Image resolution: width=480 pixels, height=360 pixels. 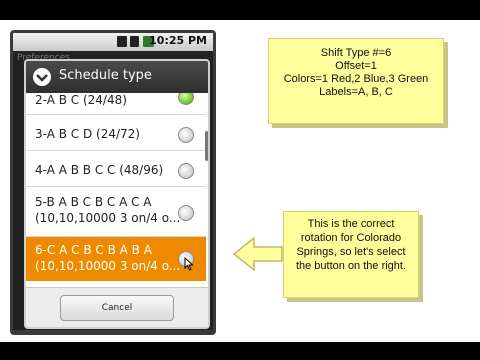 I want to click on option-label-line1: 5-B A B C B C A C A, so click(x=93, y=202).